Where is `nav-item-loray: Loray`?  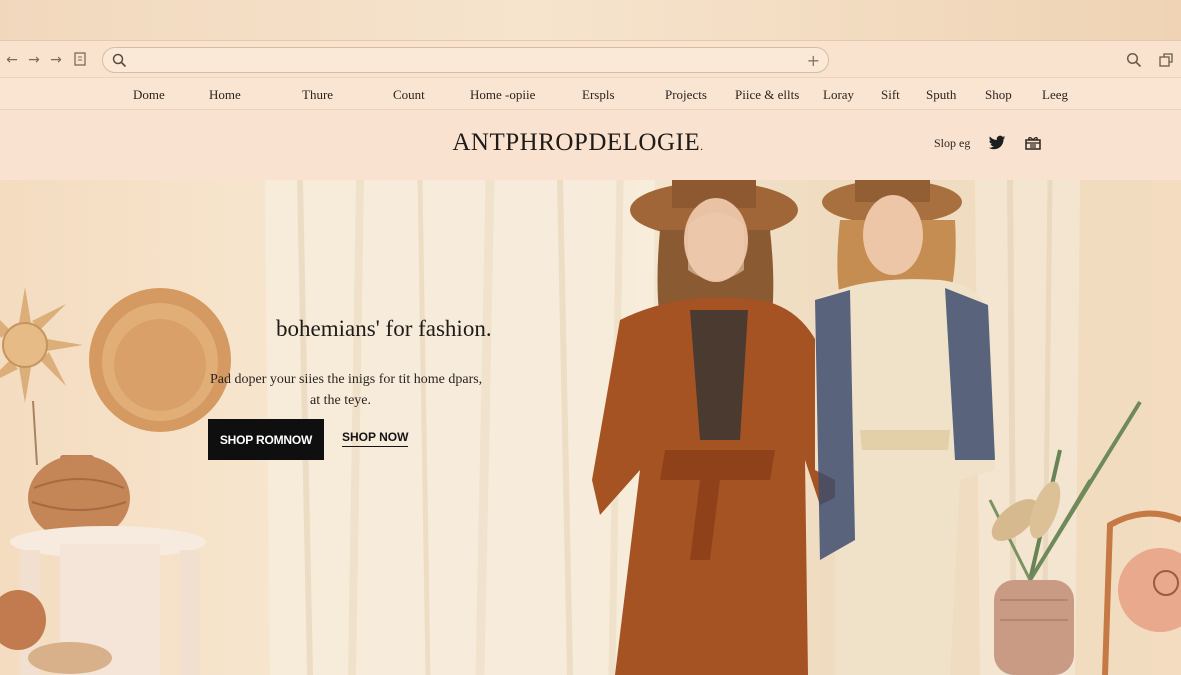
nav-item-loray: Loray is located at coordinates (838, 95).